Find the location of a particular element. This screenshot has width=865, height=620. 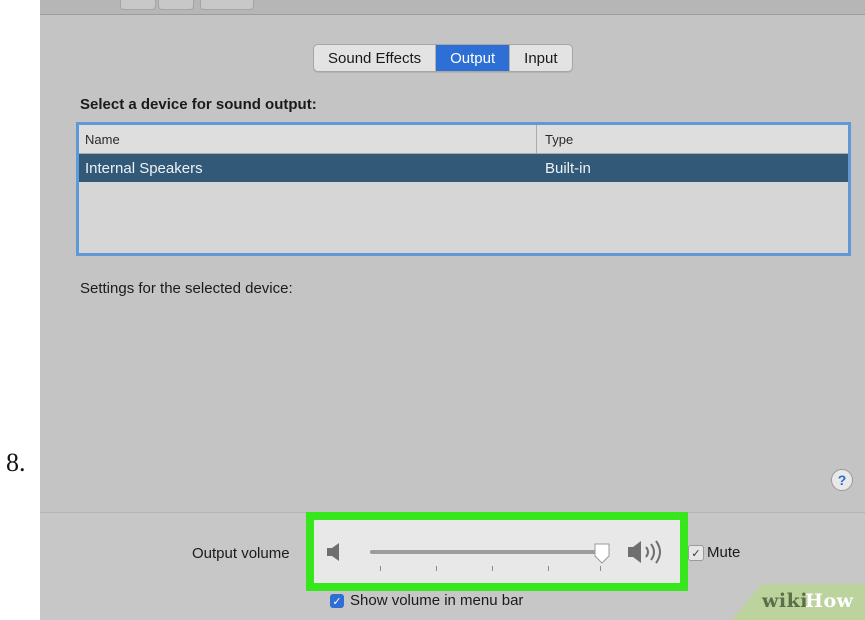

help-button: ? is located at coordinates (842, 480).